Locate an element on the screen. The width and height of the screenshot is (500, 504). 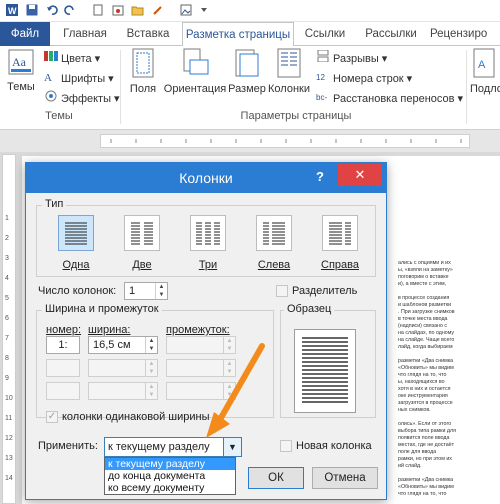
width-field-3: ▲ ▼ is located at coordinates (123, 391).